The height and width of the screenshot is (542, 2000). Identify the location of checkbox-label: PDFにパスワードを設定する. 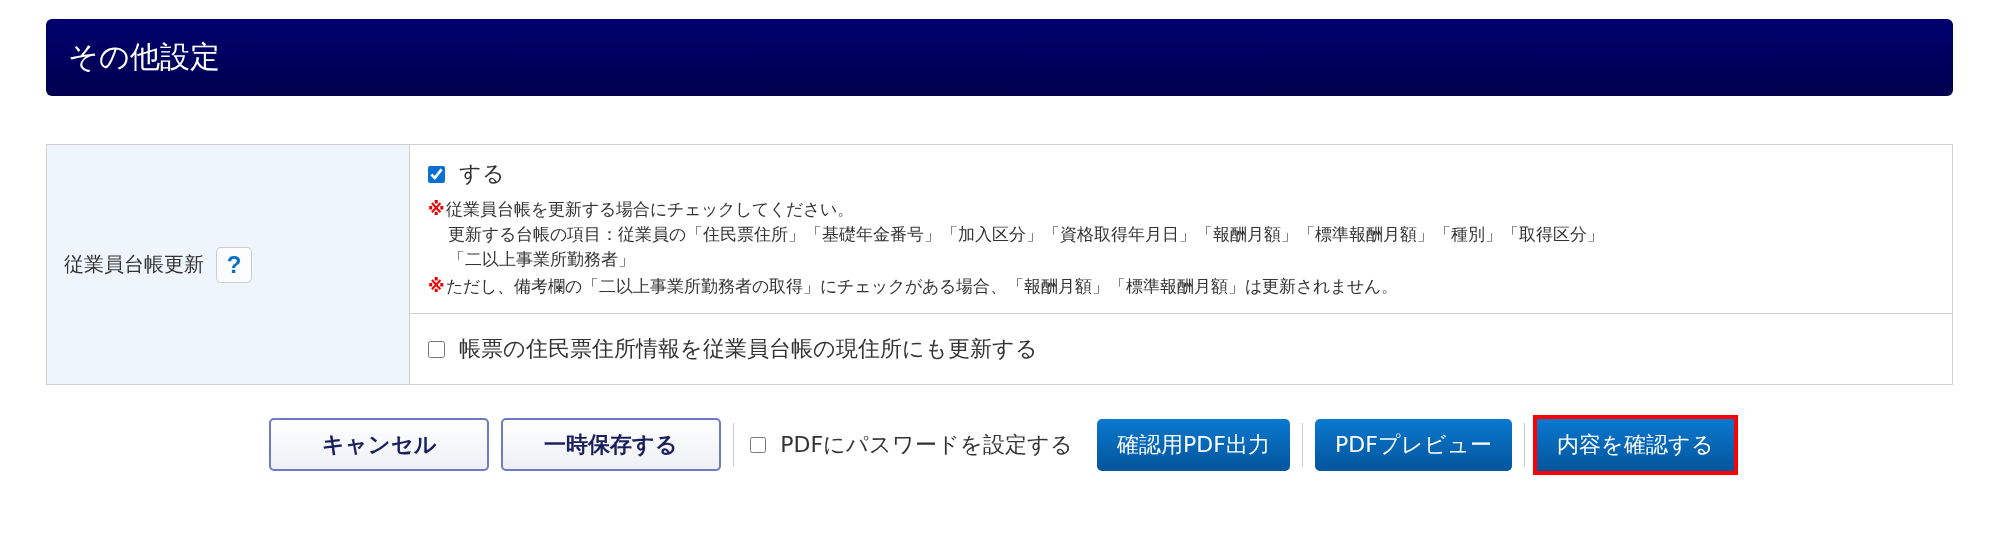
(927, 444).